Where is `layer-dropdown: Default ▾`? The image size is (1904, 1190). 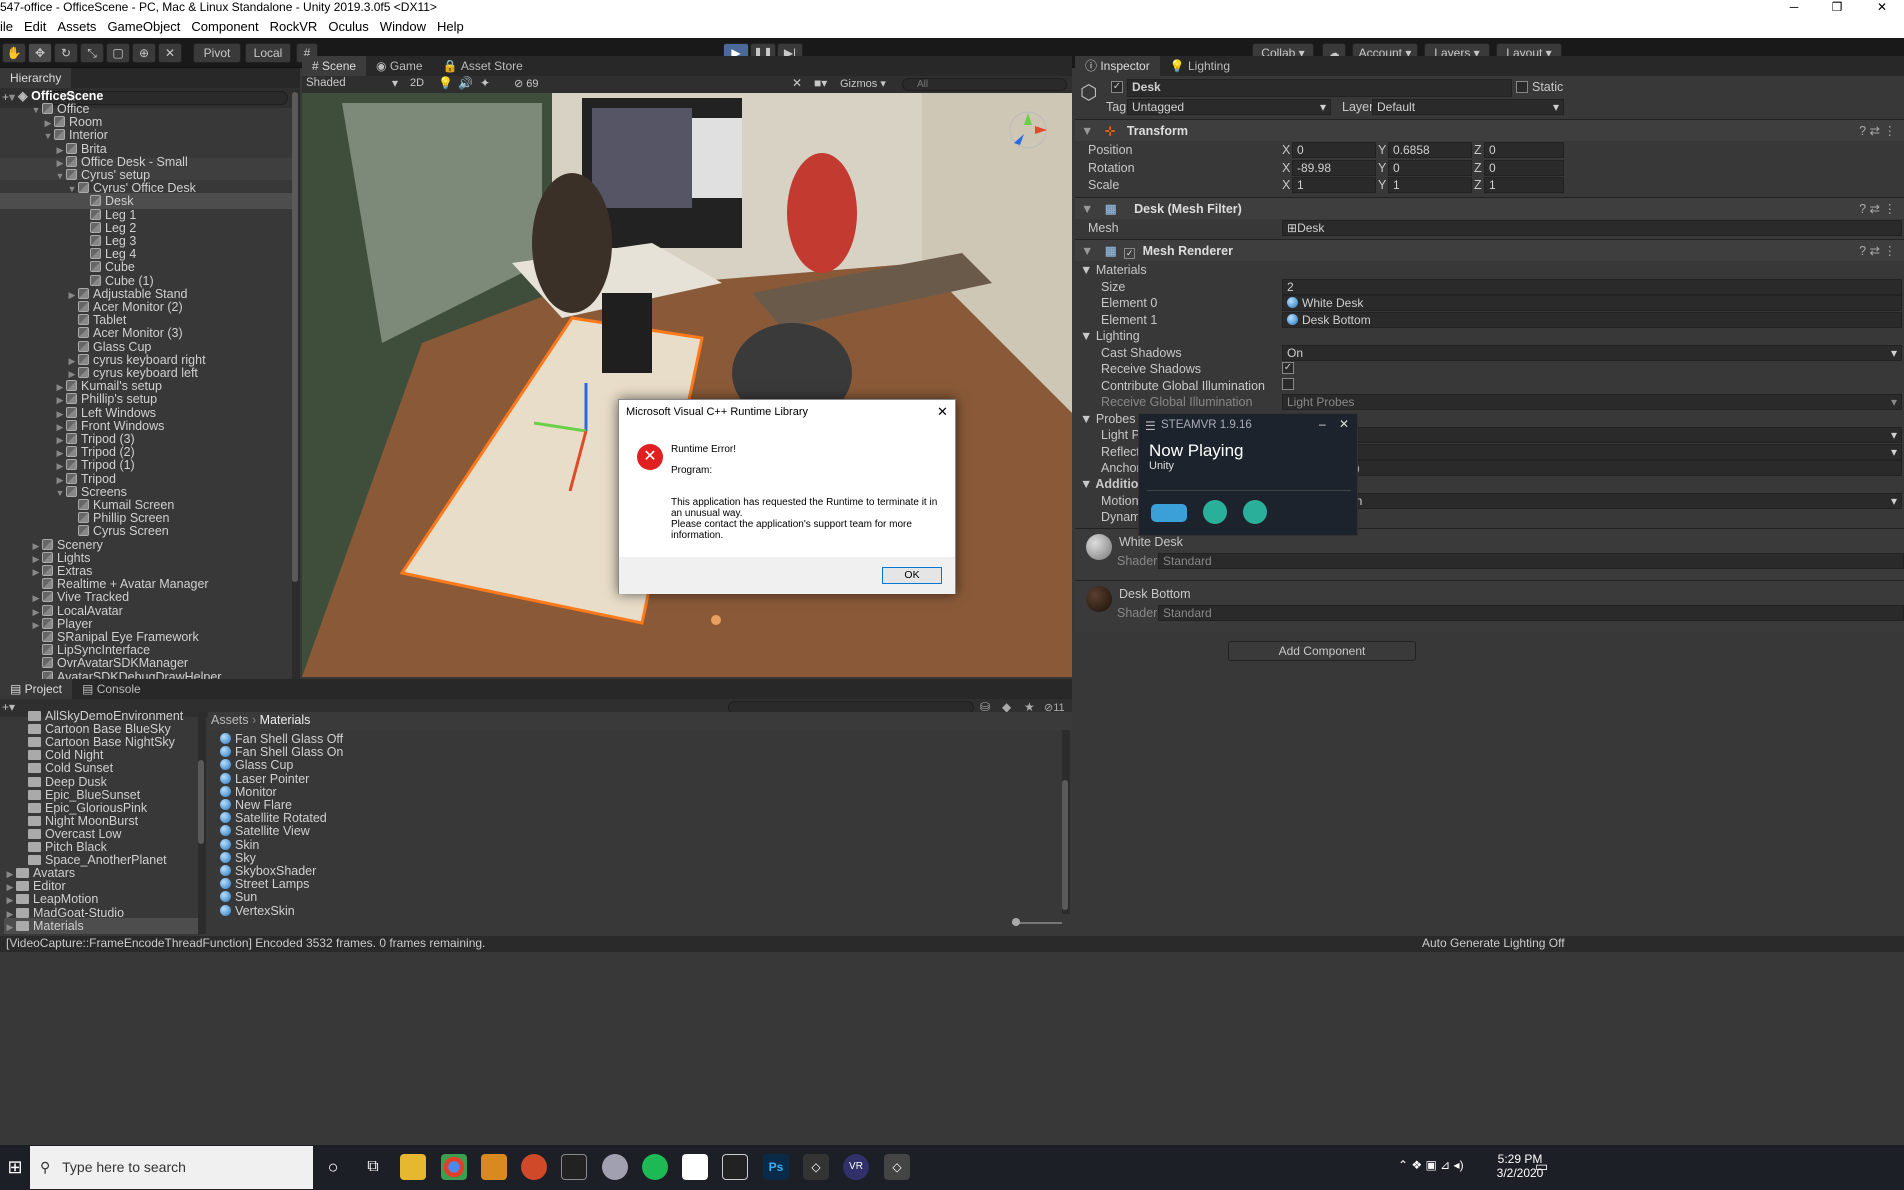 layer-dropdown: Default ▾ is located at coordinates (1468, 107).